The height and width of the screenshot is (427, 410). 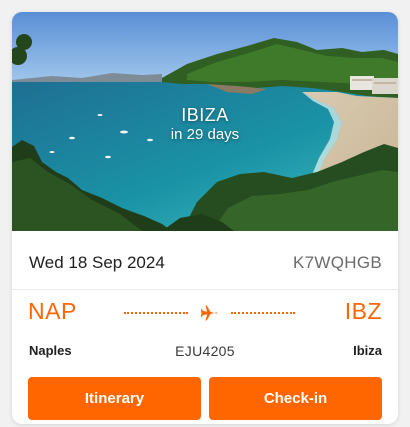 What do you see at coordinates (295, 398) in the screenshot?
I see `check-in-button: Check-in` at bounding box center [295, 398].